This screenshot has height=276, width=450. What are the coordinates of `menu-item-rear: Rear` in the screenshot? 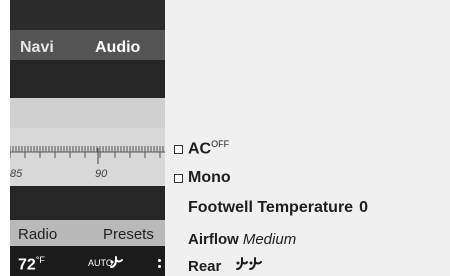 It's located at (204, 266).